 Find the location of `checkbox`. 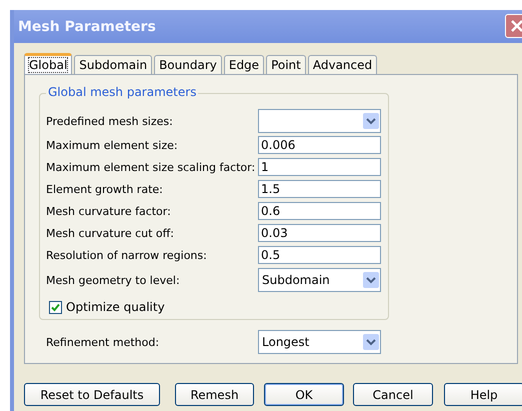

checkbox is located at coordinates (55, 307).